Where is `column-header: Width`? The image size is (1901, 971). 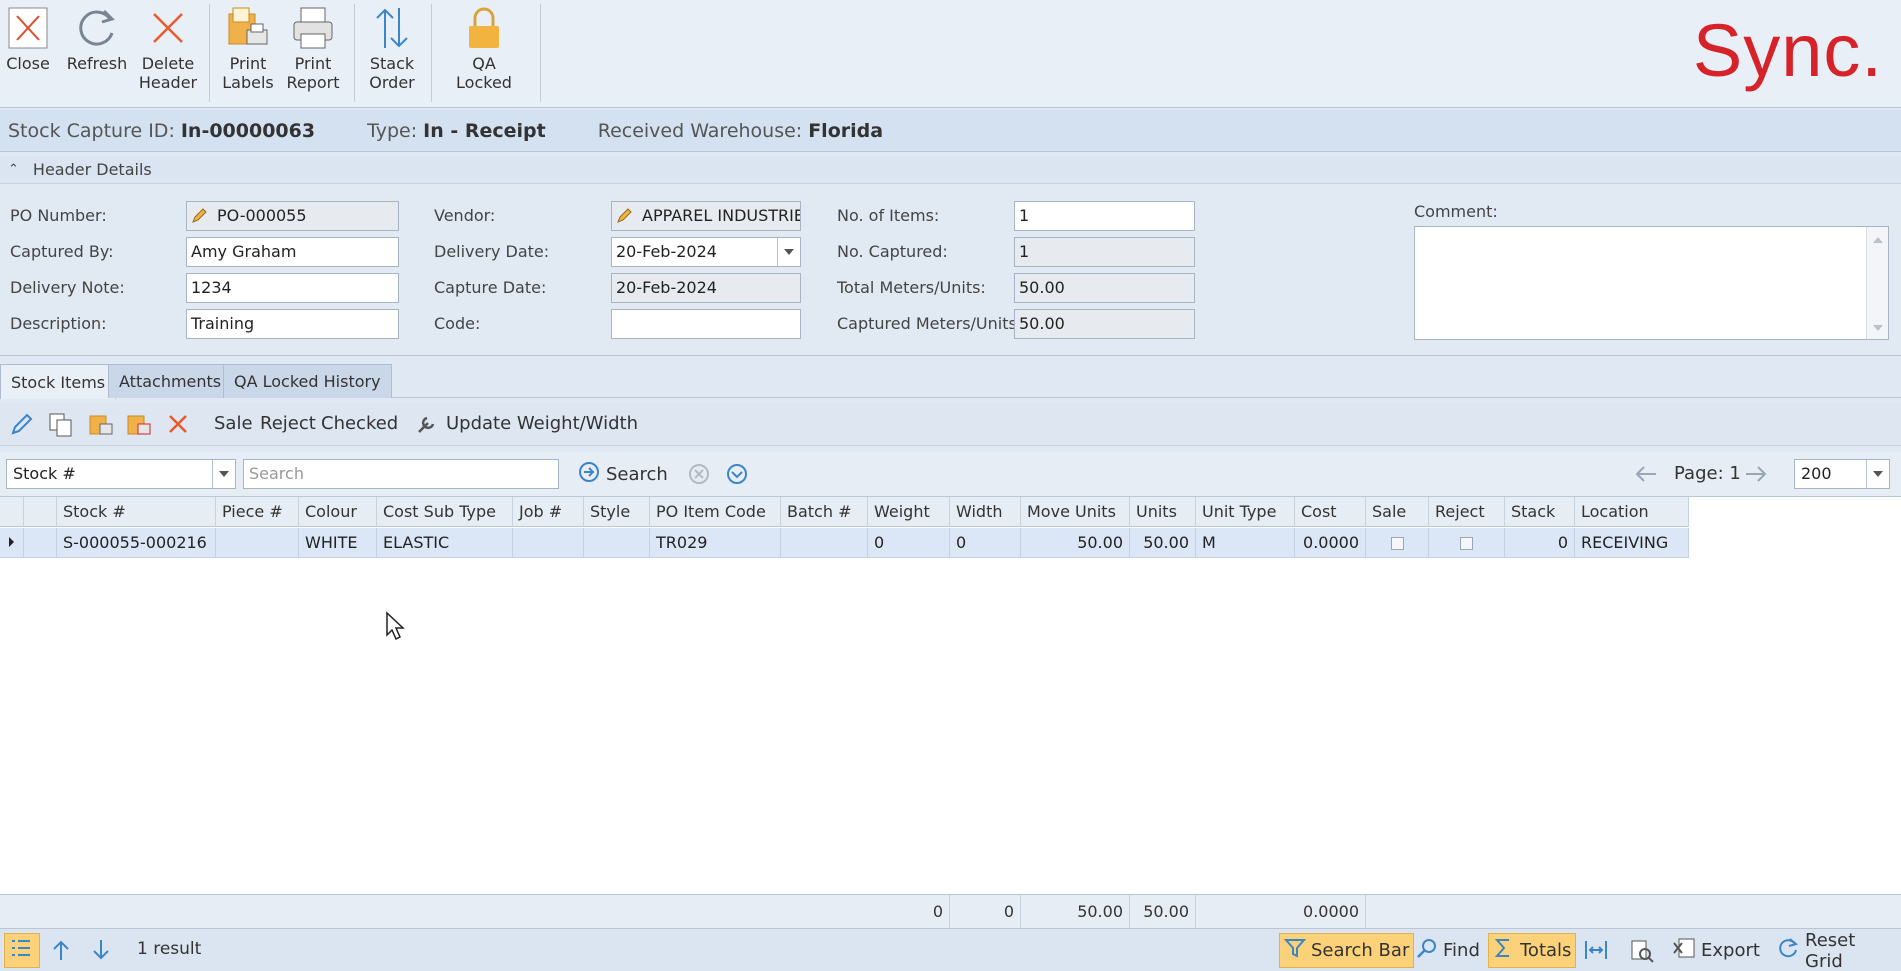
column-header: Width is located at coordinates (985, 512).